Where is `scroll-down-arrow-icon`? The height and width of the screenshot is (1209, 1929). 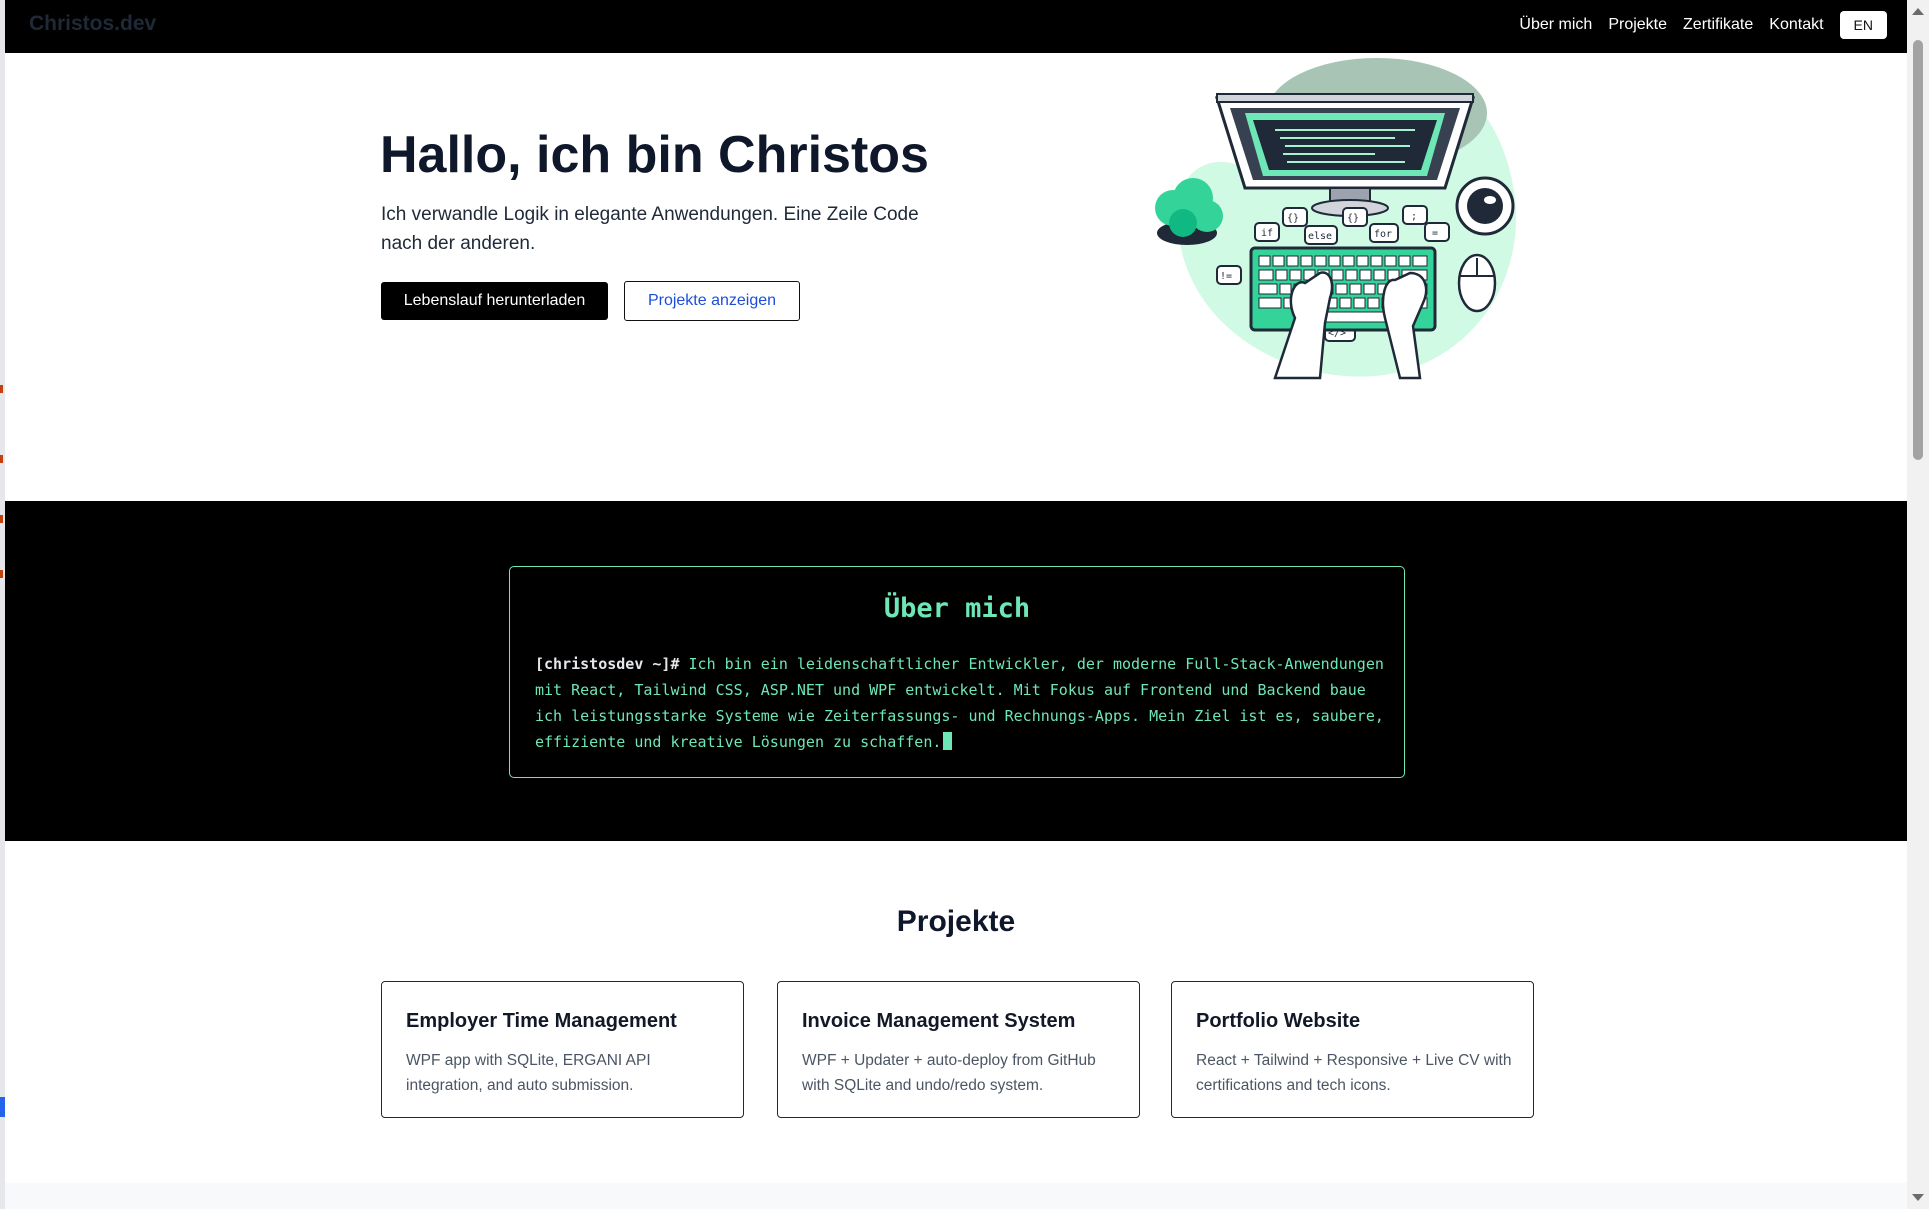 scroll-down-arrow-icon is located at coordinates (1918, 1197).